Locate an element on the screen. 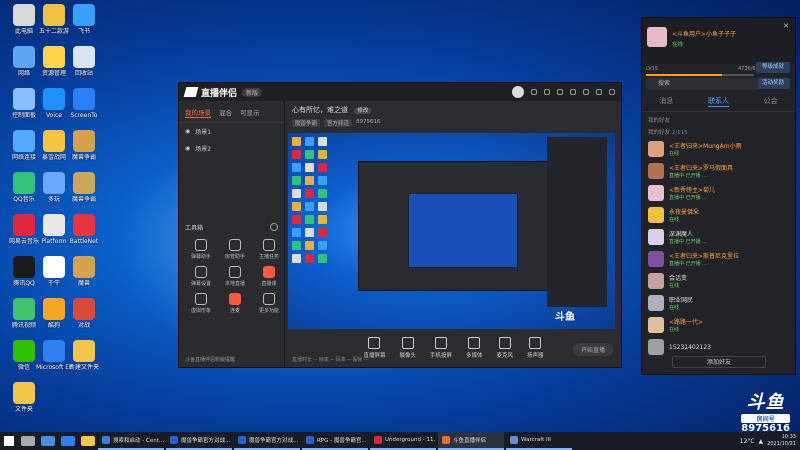 This screenshot has width=800, height=450. taskbar-item: Warcraft III is located at coordinates (539, 441).